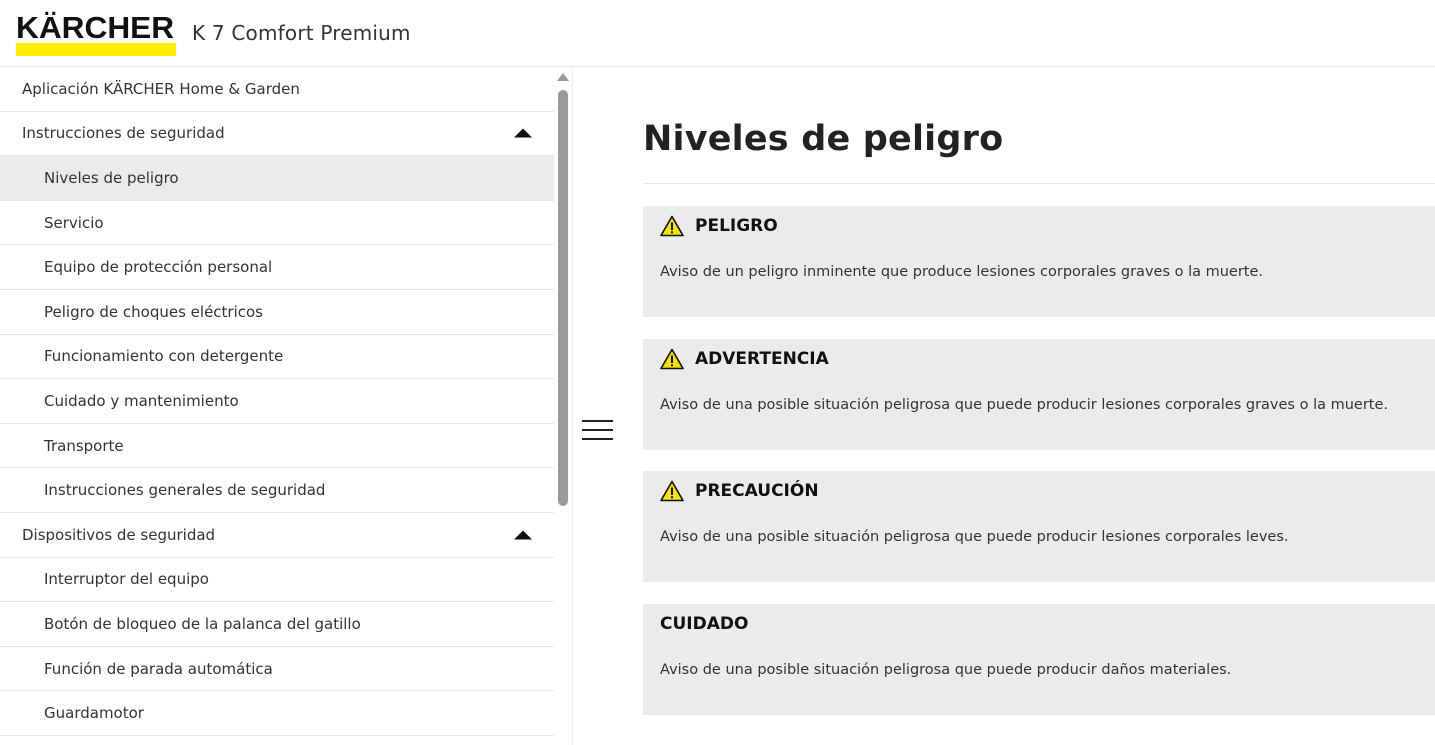 Image resolution: width=1435 pixels, height=745 pixels. I want to click on sidebar-item-safety-instructions: Instrucciones de seguridad, so click(277, 134).